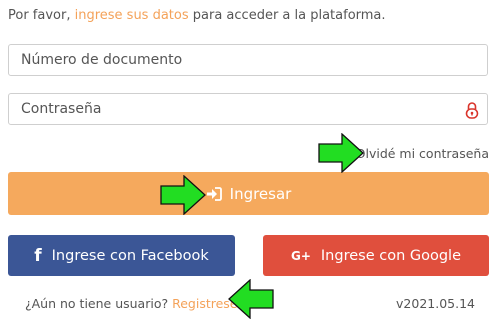 This screenshot has width=500, height=319. What do you see at coordinates (132, 15) in the screenshot?
I see `intro-link: ingrese sus datos` at bounding box center [132, 15].